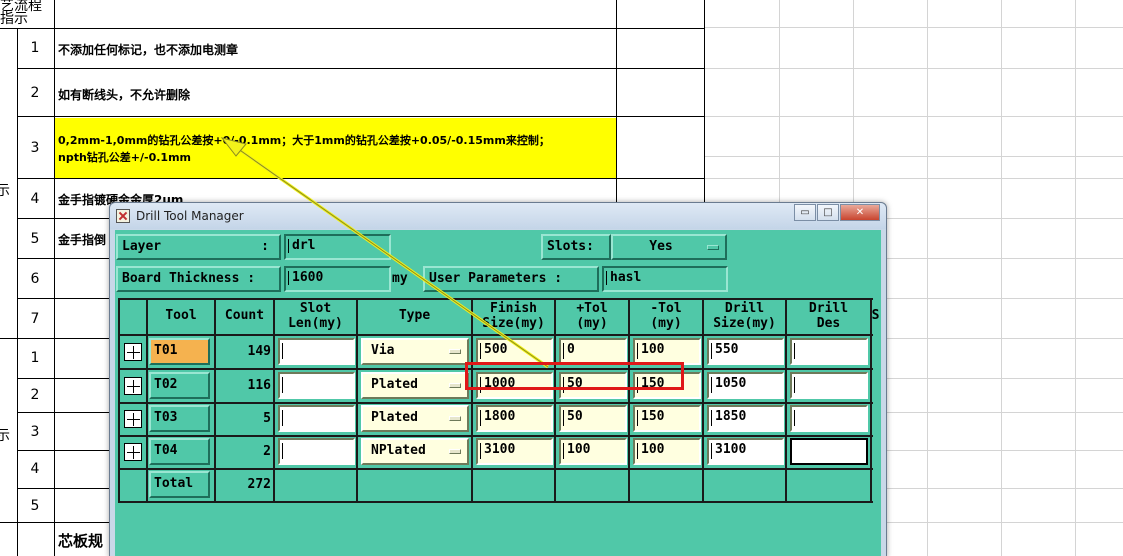  What do you see at coordinates (148, 50) in the screenshot?
I see `sheet-cell-text: 不添加任何标记，也不添加电测章` at bounding box center [148, 50].